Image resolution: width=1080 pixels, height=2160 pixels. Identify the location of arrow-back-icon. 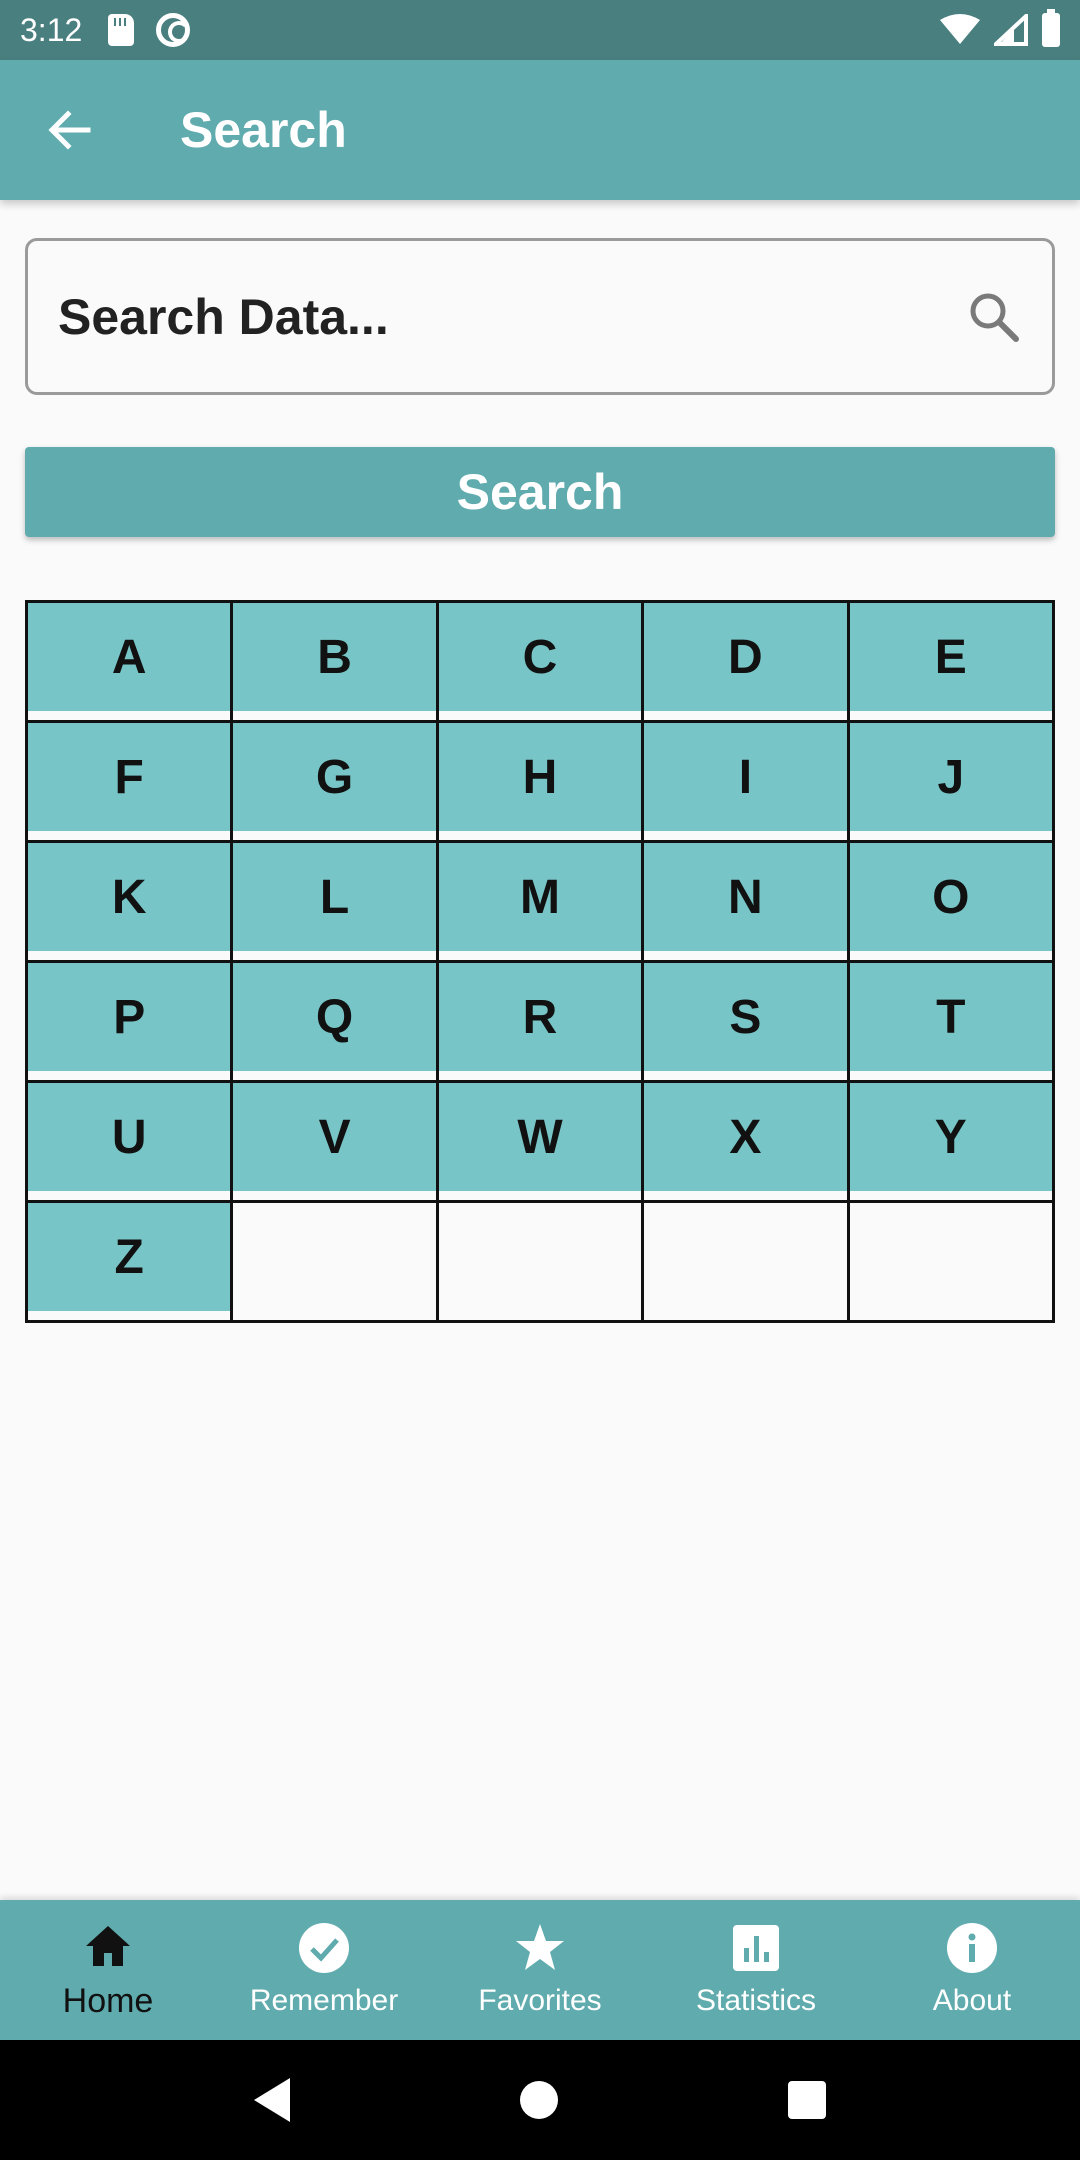
(69, 130).